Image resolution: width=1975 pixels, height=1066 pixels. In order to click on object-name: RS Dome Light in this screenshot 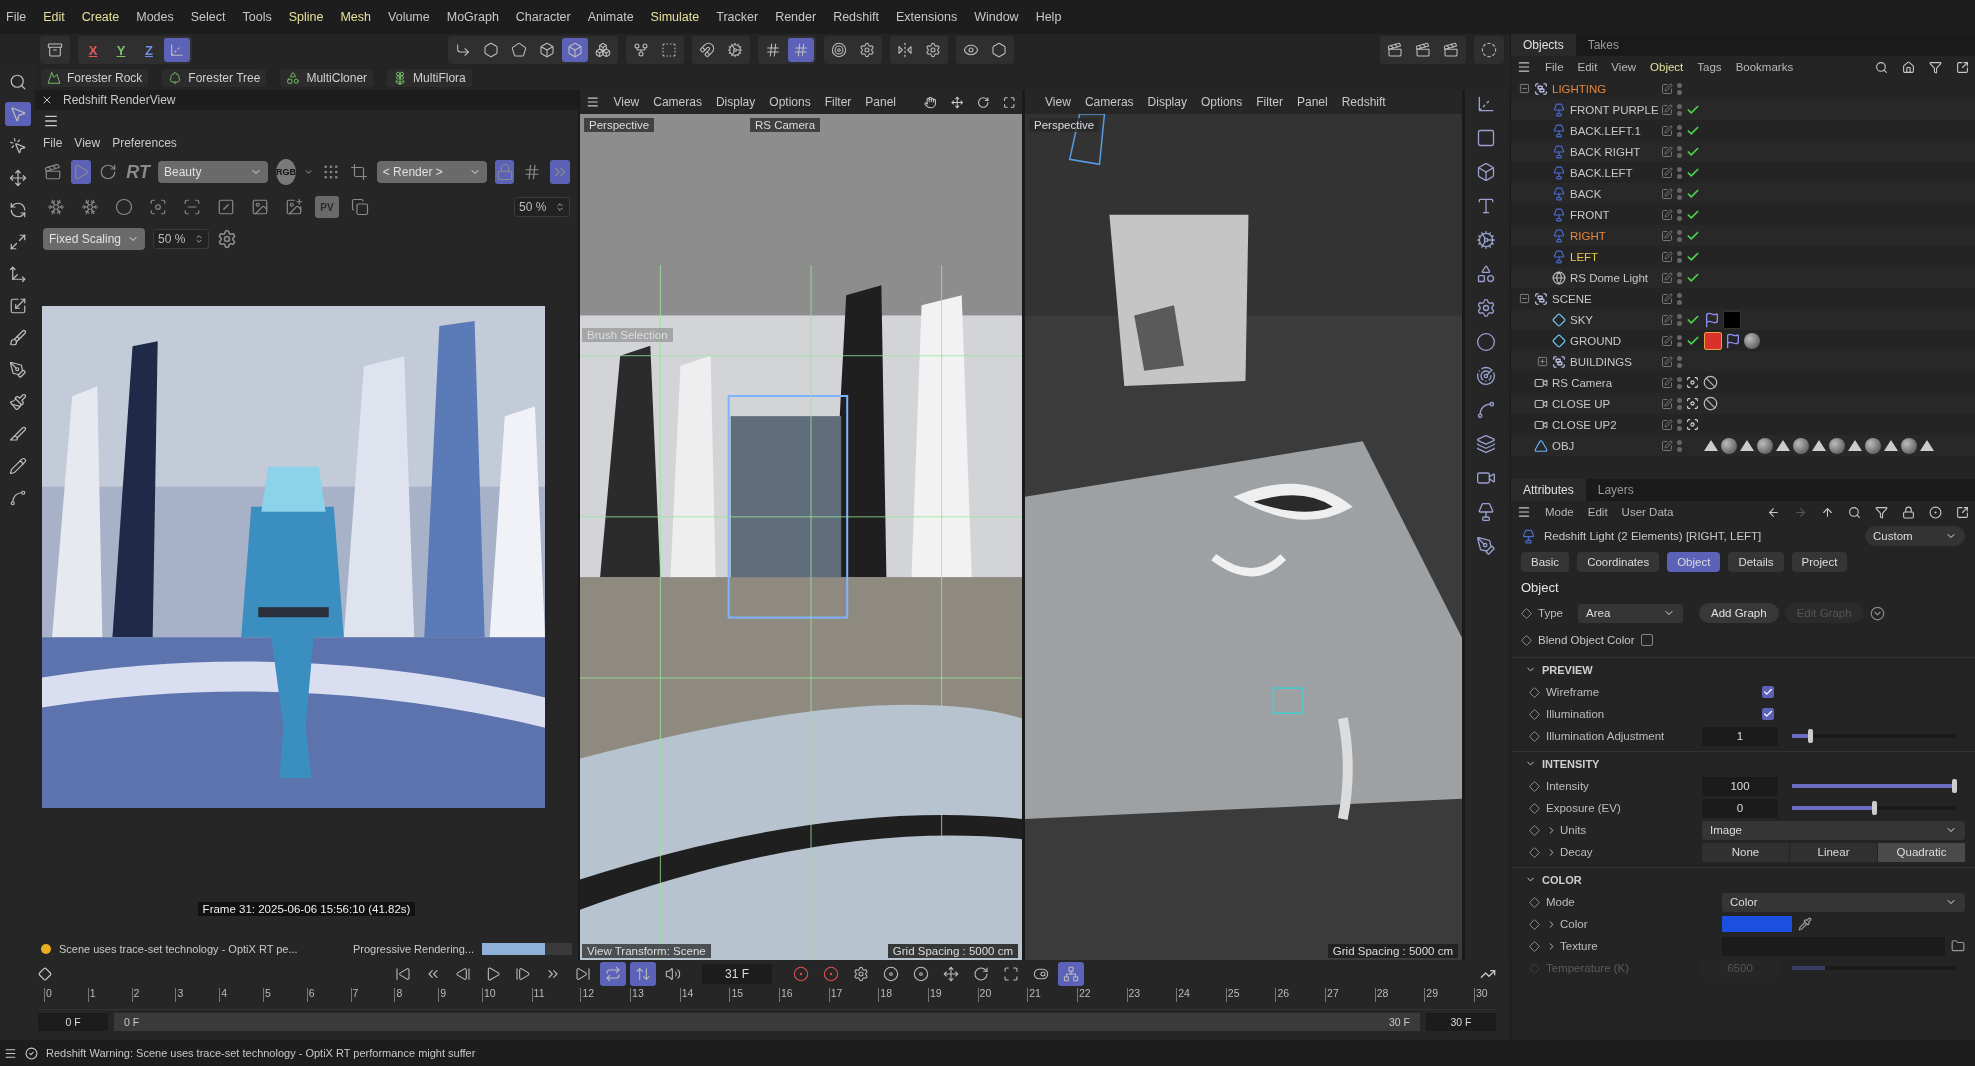, I will do `click(1609, 277)`.